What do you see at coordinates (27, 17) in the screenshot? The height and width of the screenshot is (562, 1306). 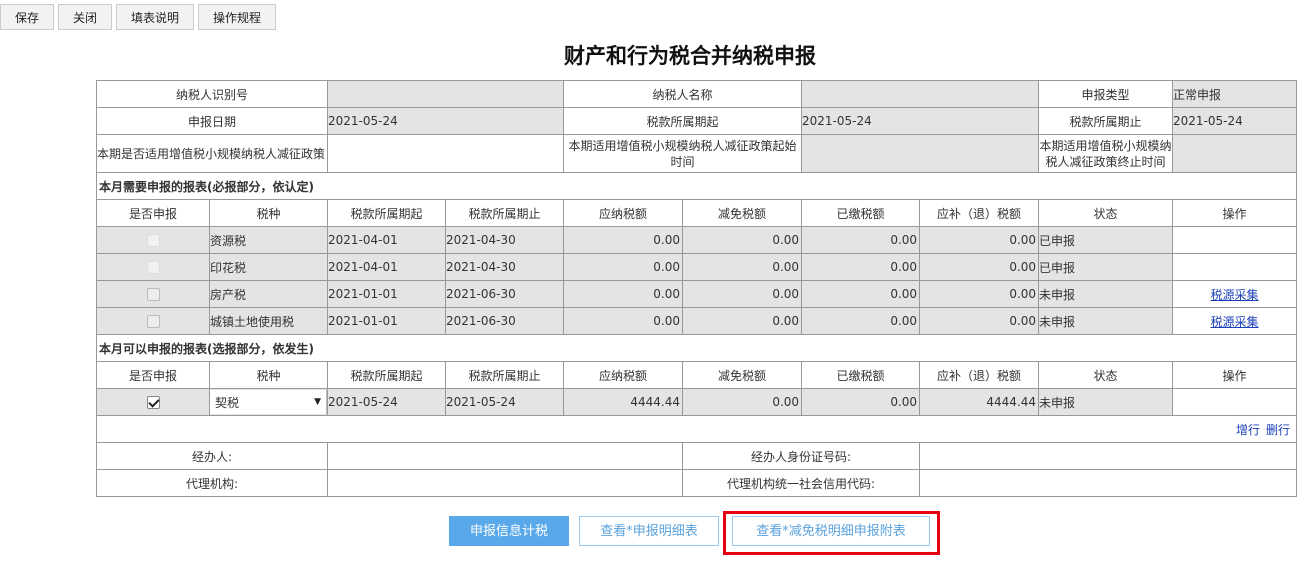 I see `save-button: 保存` at bounding box center [27, 17].